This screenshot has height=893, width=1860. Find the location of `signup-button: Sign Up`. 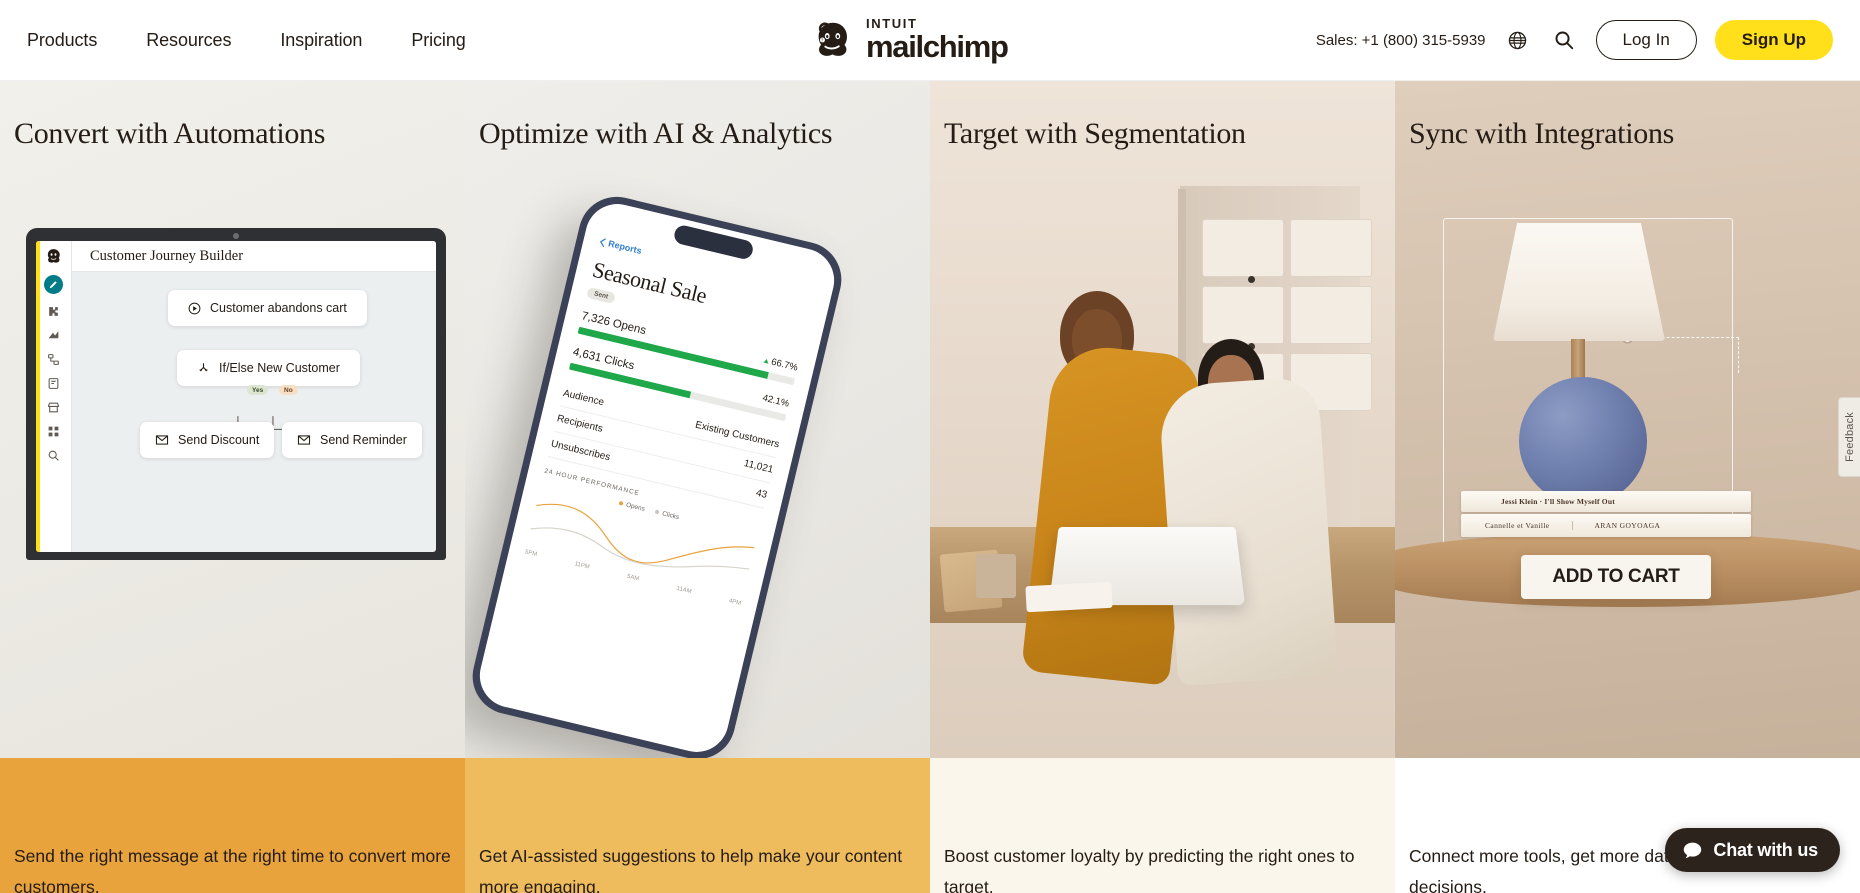

signup-button: Sign Up is located at coordinates (1773, 40).